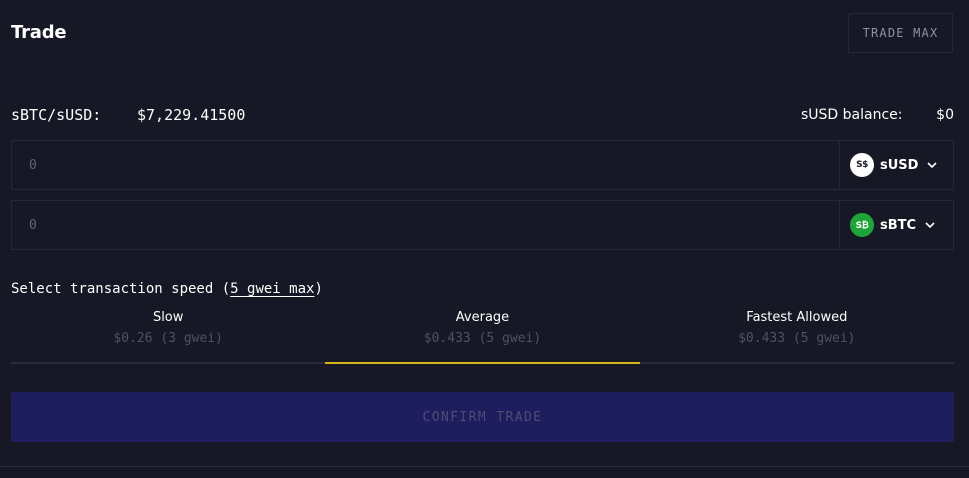  I want to click on speed-option-slow: Slow $0.26 (3 gwei), so click(168, 335).